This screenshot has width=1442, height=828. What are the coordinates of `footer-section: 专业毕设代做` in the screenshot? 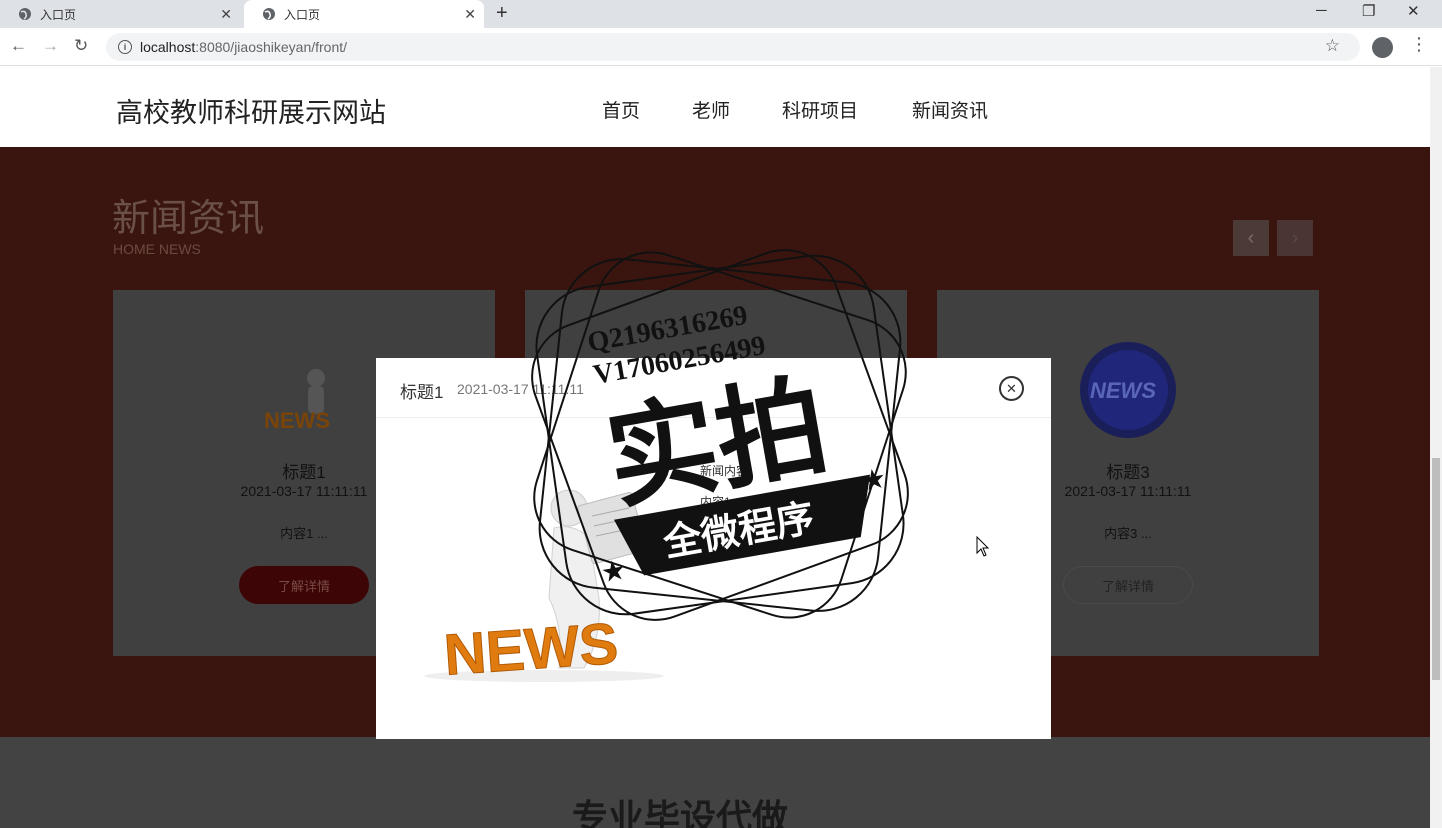 It's located at (715, 782).